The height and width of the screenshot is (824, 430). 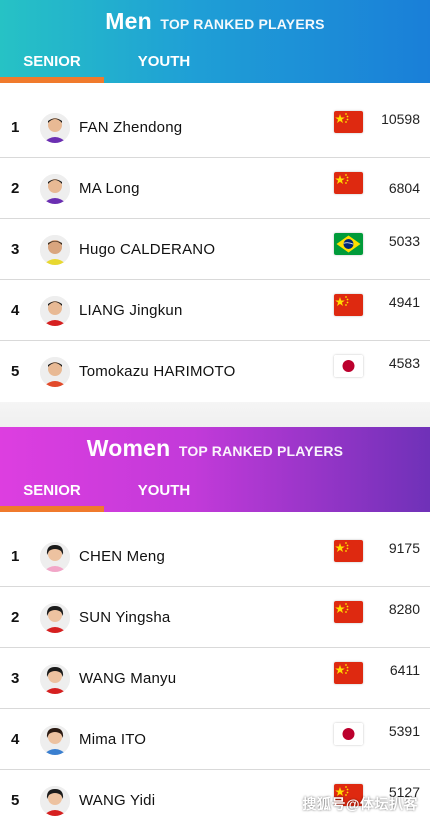 I want to click on men-tabs: SENIOR YOUTH, so click(x=215, y=66).